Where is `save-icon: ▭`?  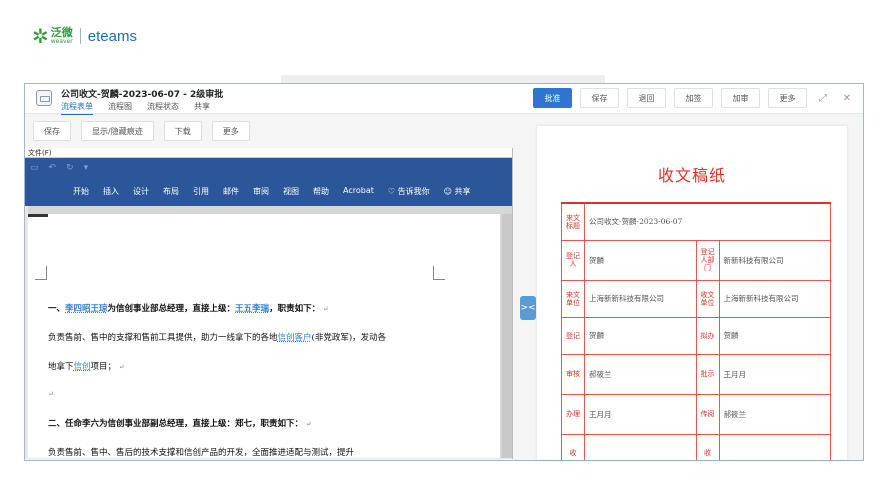 save-icon: ▭ is located at coordinates (34, 168).